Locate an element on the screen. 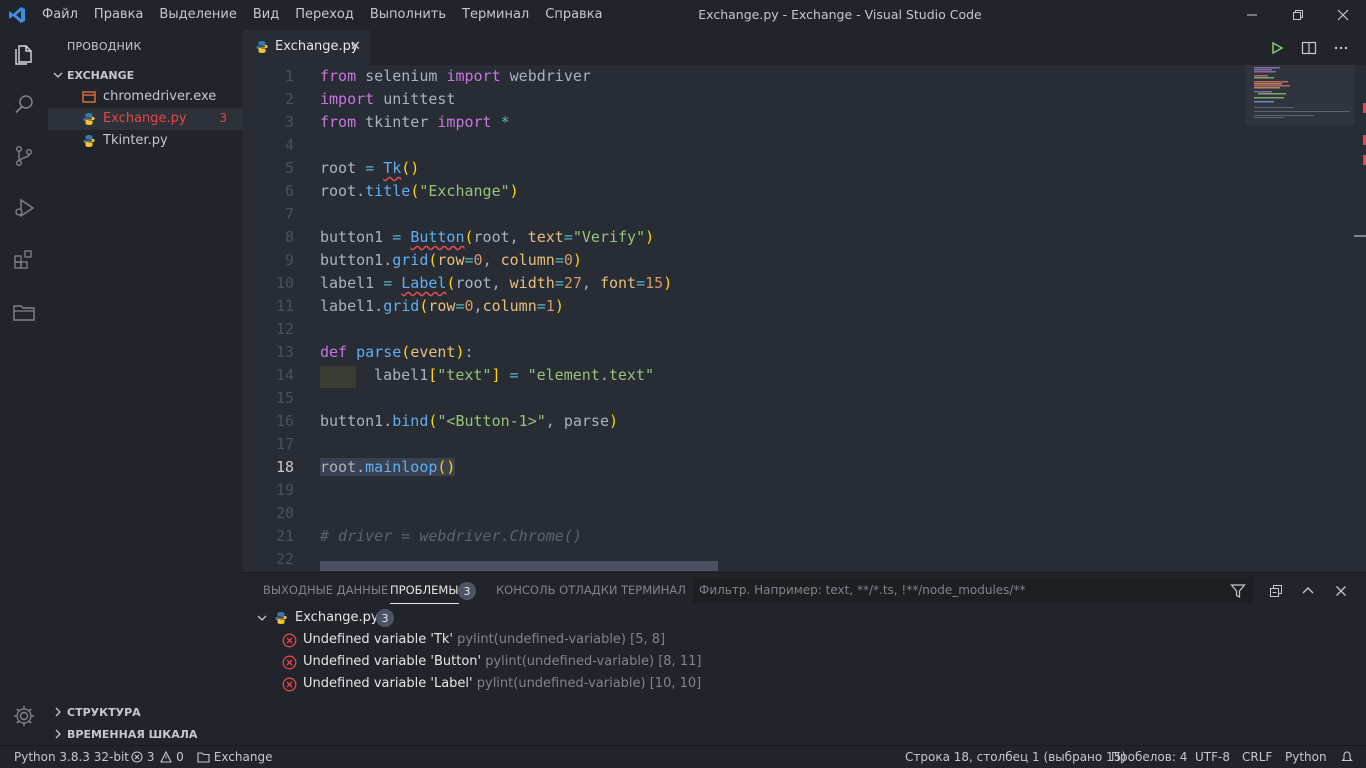 This screenshot has width=1366, height=768. language-mode: Python is located at coordinates (1306, 757).